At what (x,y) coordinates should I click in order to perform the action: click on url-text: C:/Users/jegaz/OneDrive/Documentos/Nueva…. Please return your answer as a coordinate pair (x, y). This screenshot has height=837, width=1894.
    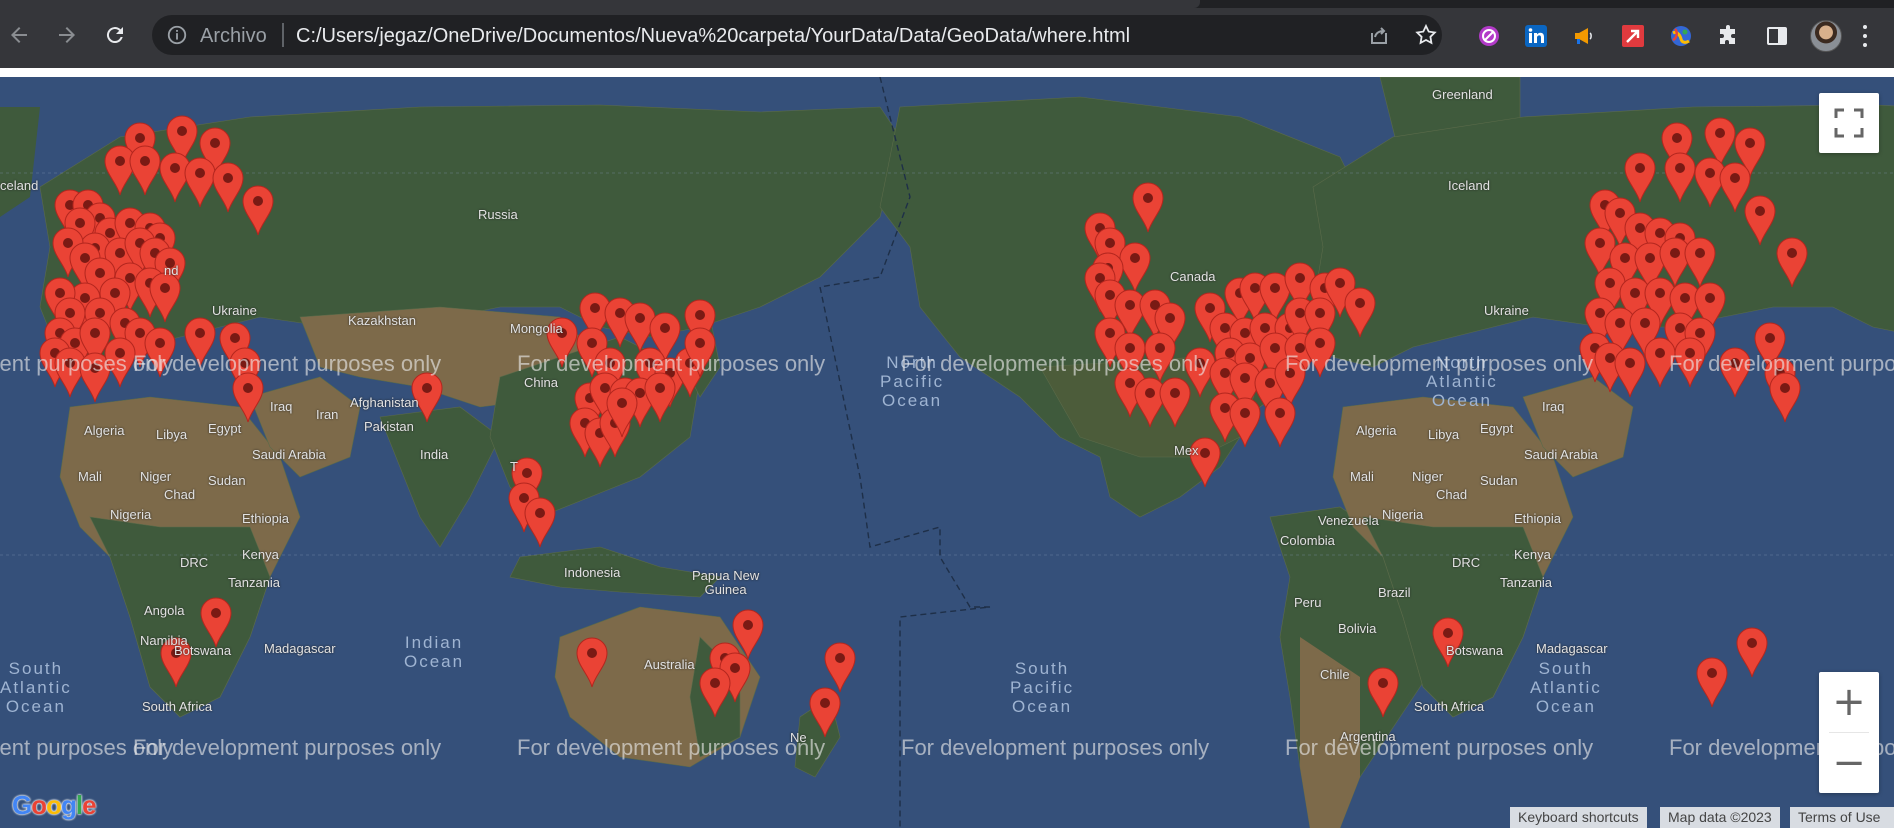
    Looking at the image, I should click on (713, 36).